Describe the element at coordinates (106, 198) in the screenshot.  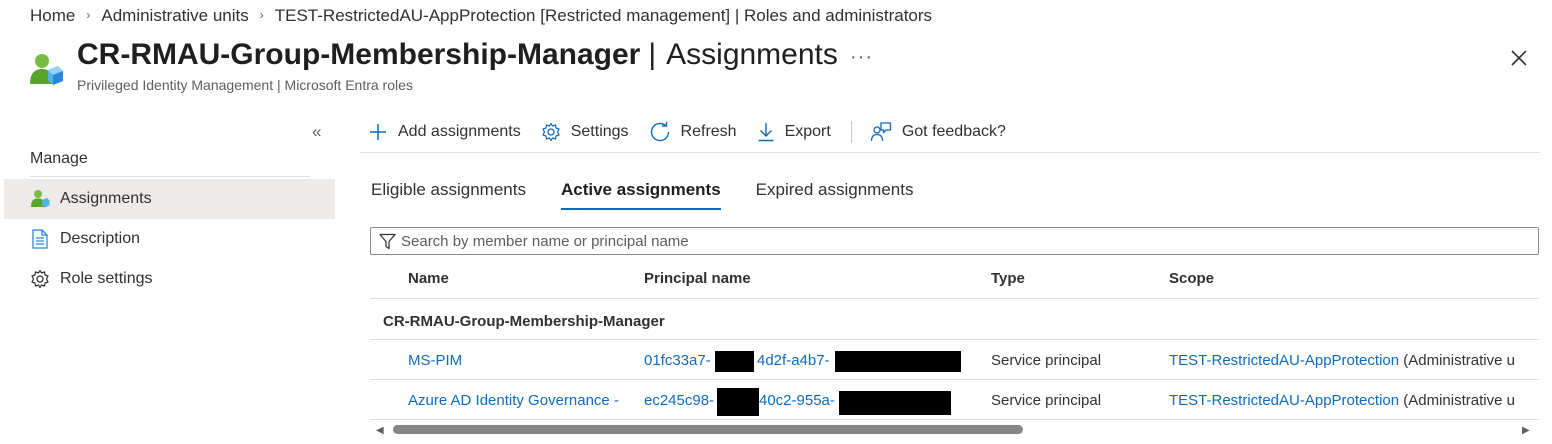
I see `sidebar-item-label: Assignments` at that location.